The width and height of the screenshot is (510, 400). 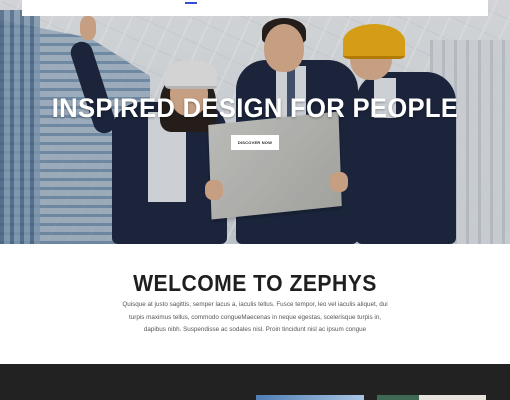 I want to click on dark-section, so click(x=255, y=382).